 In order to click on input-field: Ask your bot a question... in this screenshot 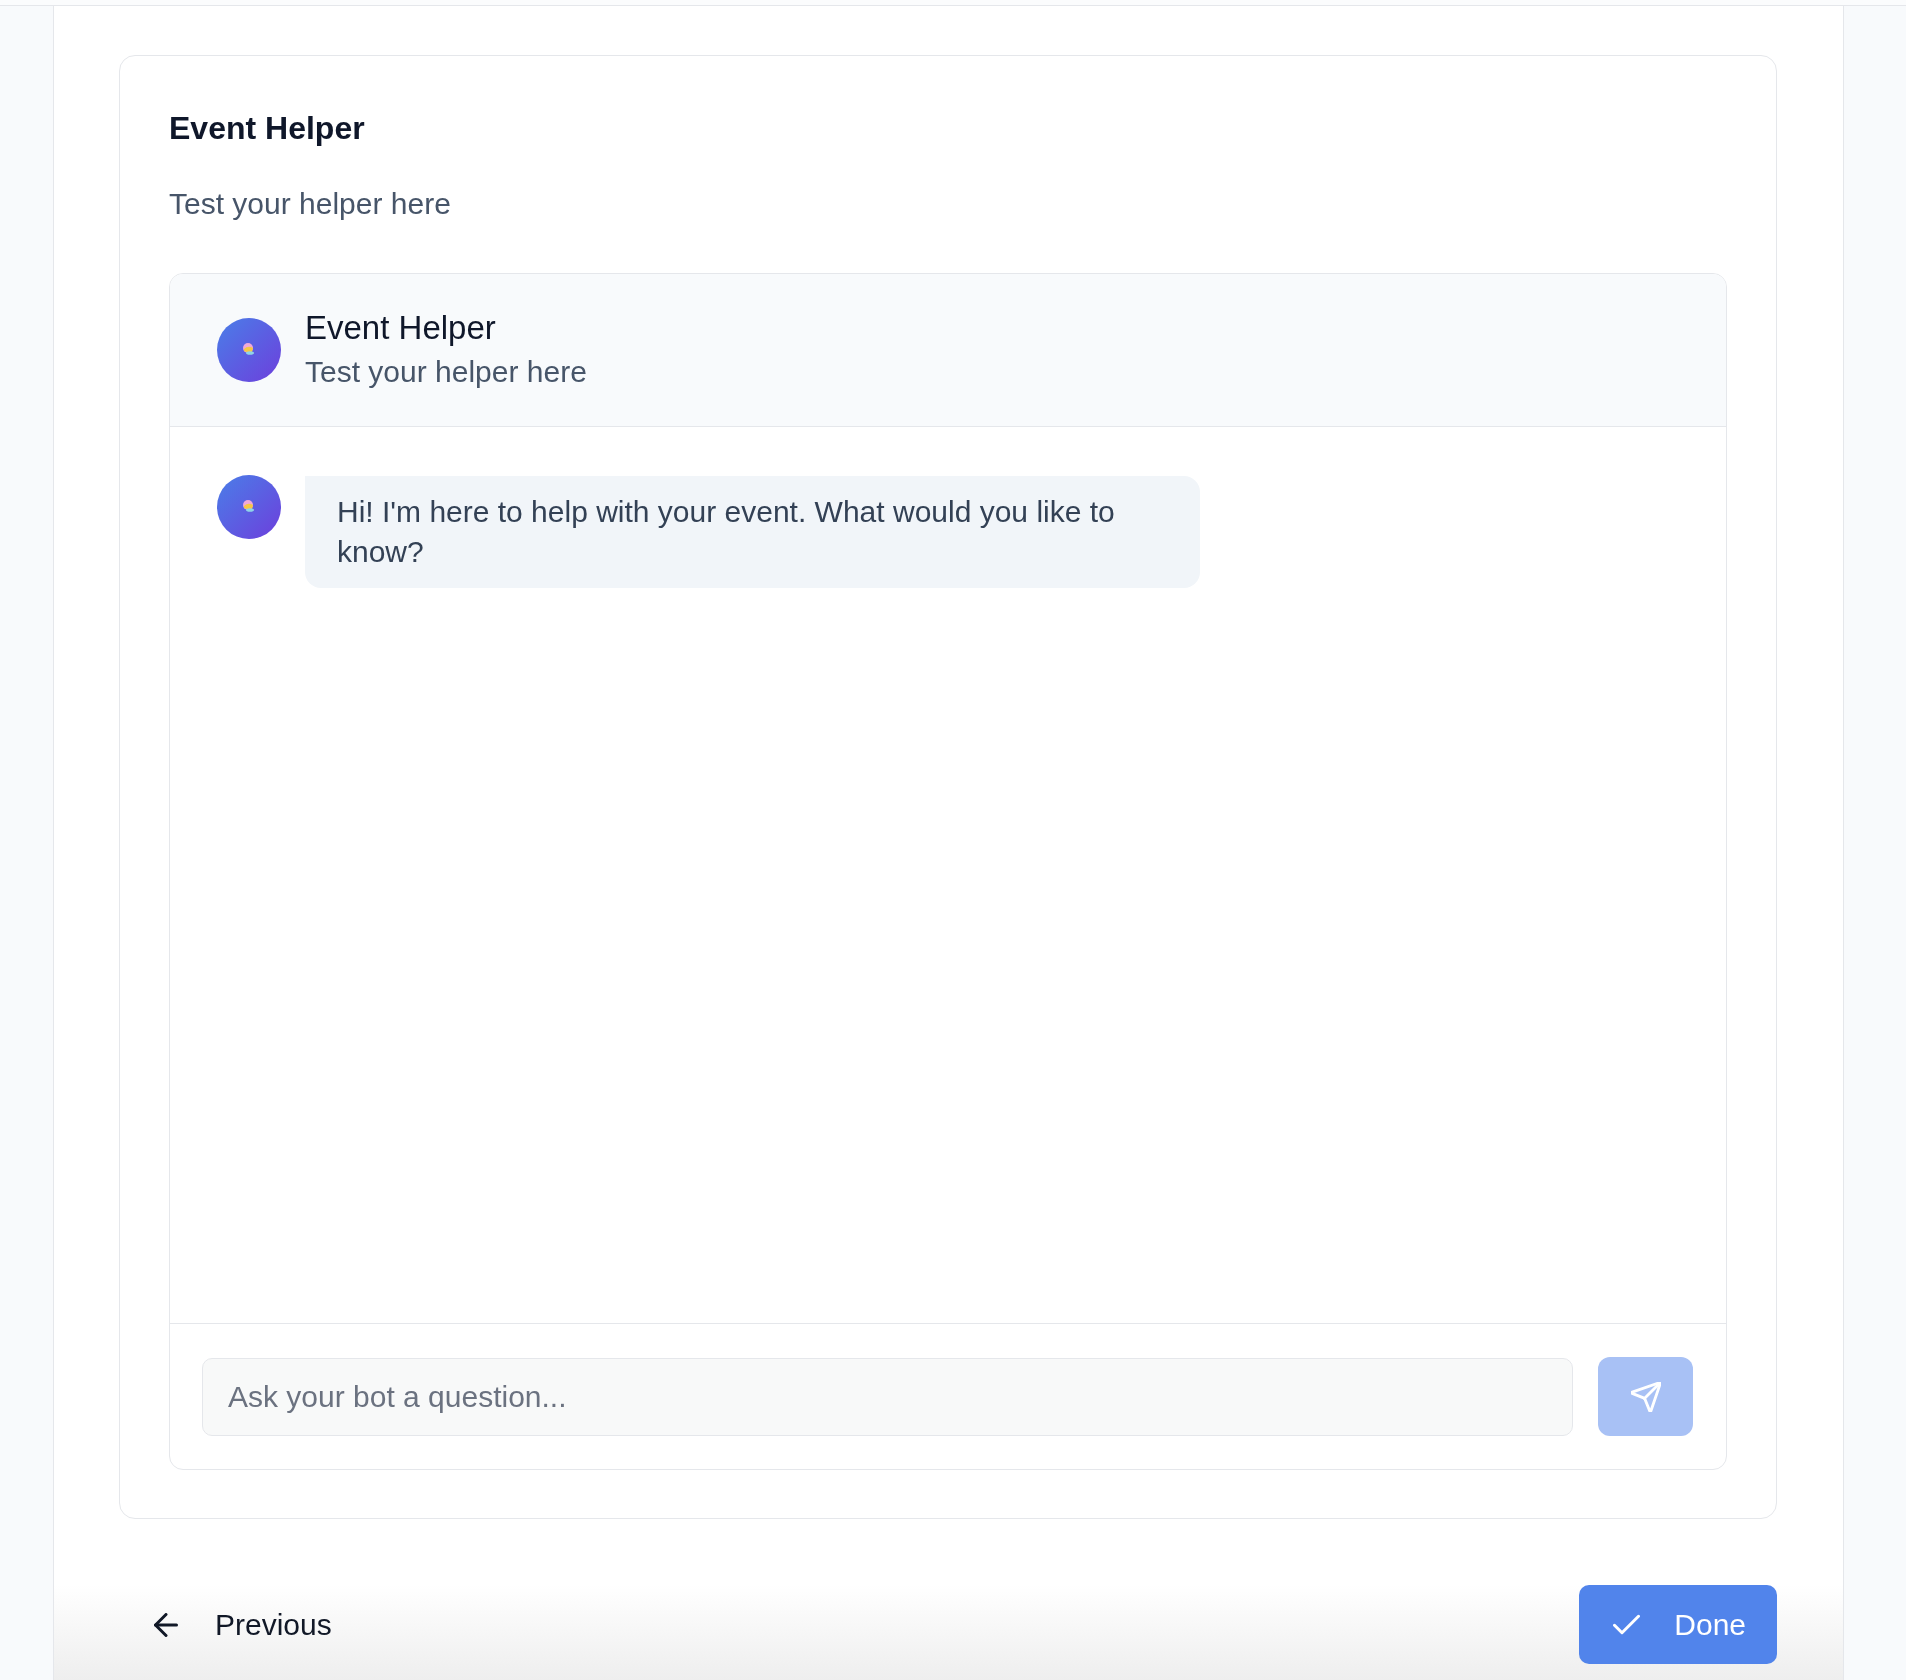, I will do `click(887, 1396)`.